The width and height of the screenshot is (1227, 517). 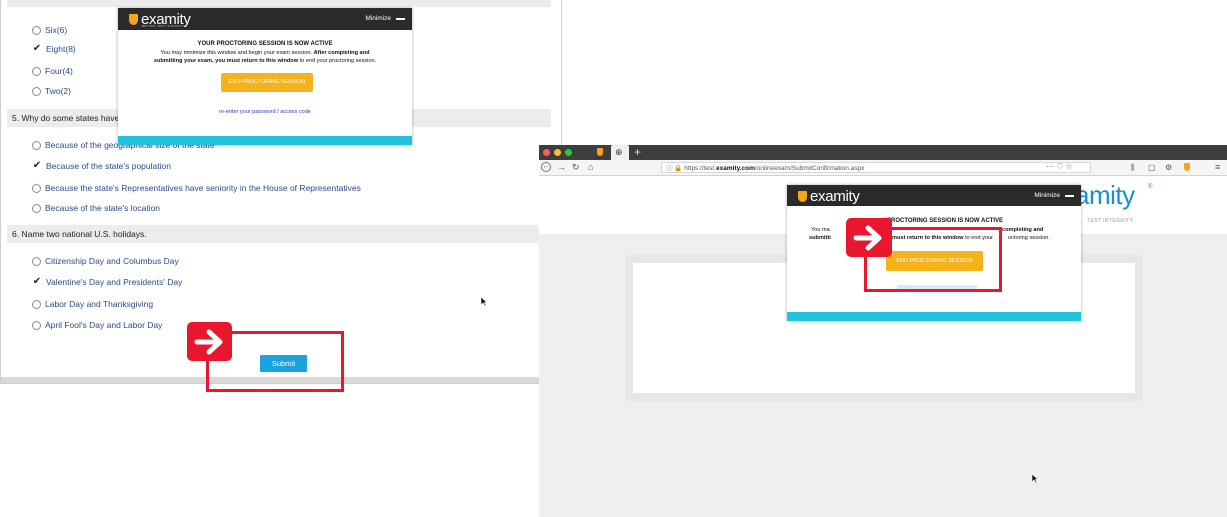 I want to click on reload-icon: ↻, so click(x=576, y=167).